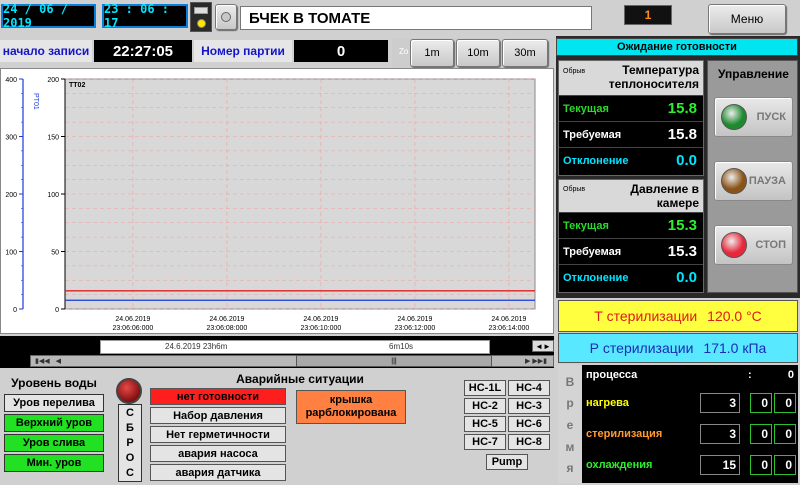 The height and width of the screenshot is (485, 800). I want to click on x-tick-label: 23:06:10:000, so click(320, 328).